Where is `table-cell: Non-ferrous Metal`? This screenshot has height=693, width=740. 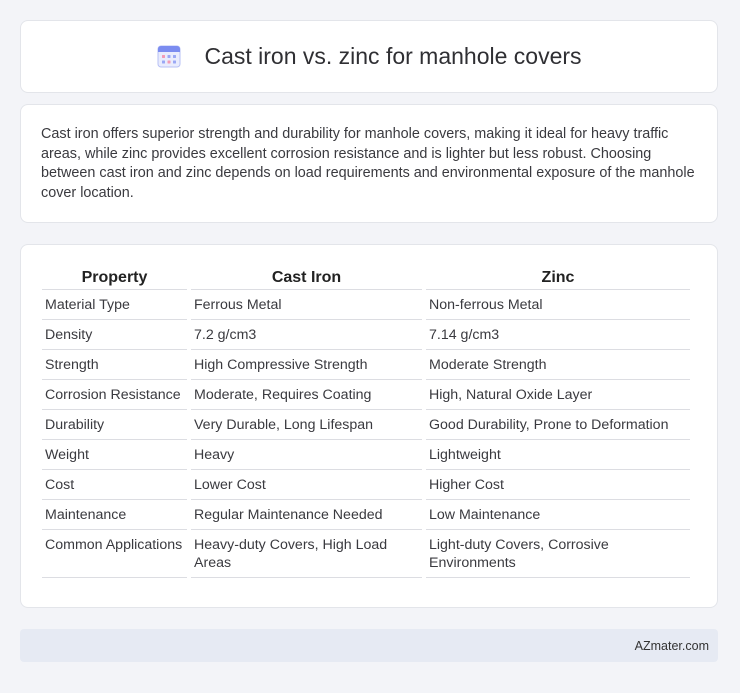
table-cell: Non-ferrous Metal is located at coordinates (558, 305).